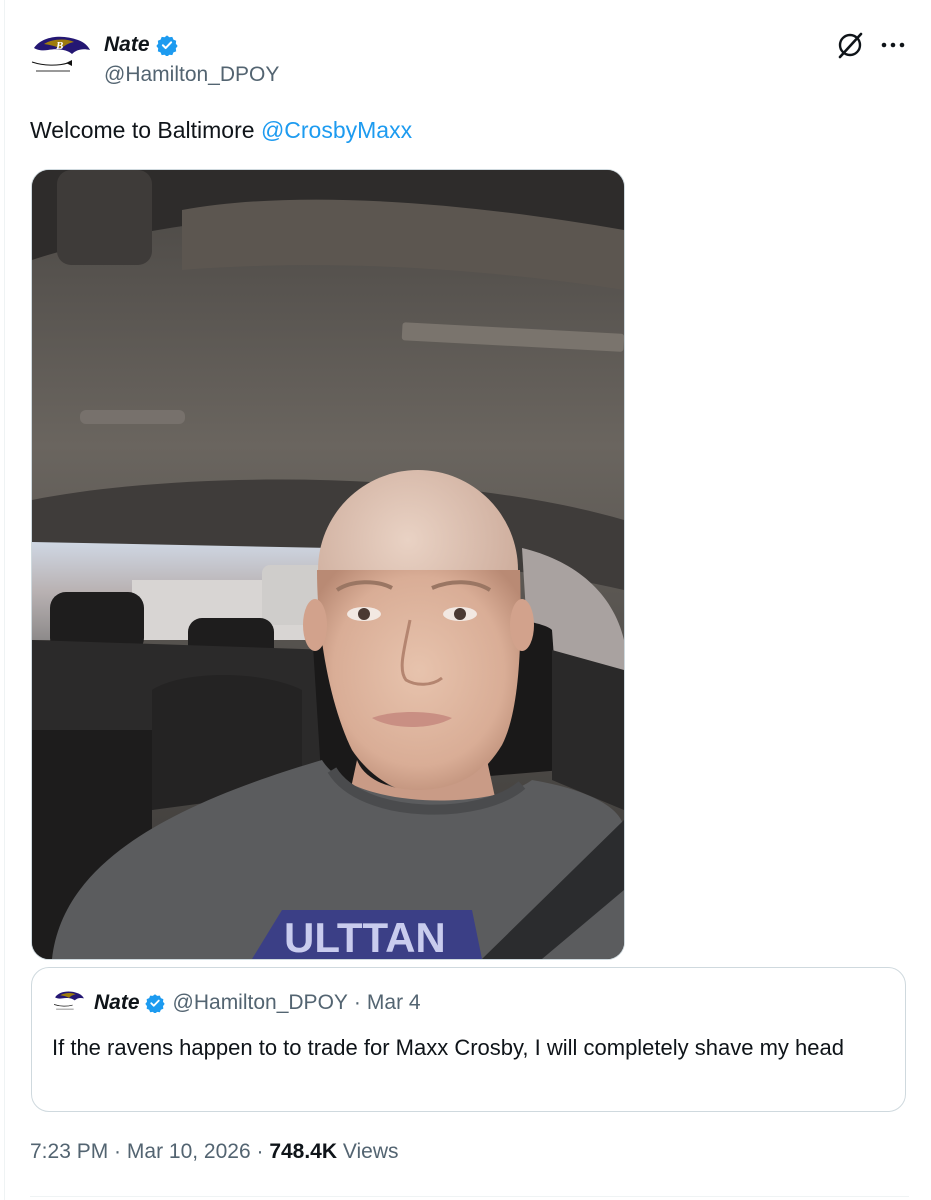  Describe the element at coordinates (850, 45) in the screenshot. I see `grok-icon` at that location.